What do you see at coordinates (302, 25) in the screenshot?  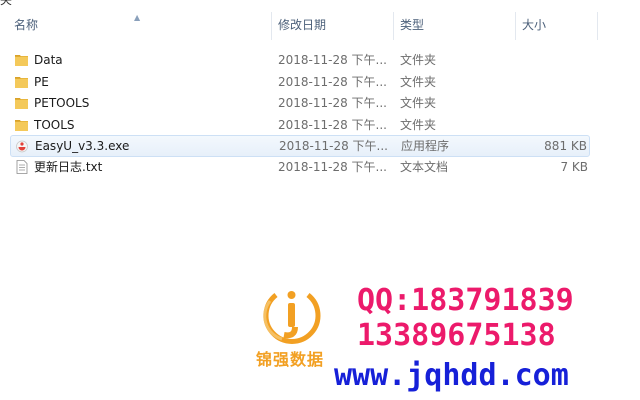 I see `column-header-date-label: 修改日期` at bounding box center [302, 25].